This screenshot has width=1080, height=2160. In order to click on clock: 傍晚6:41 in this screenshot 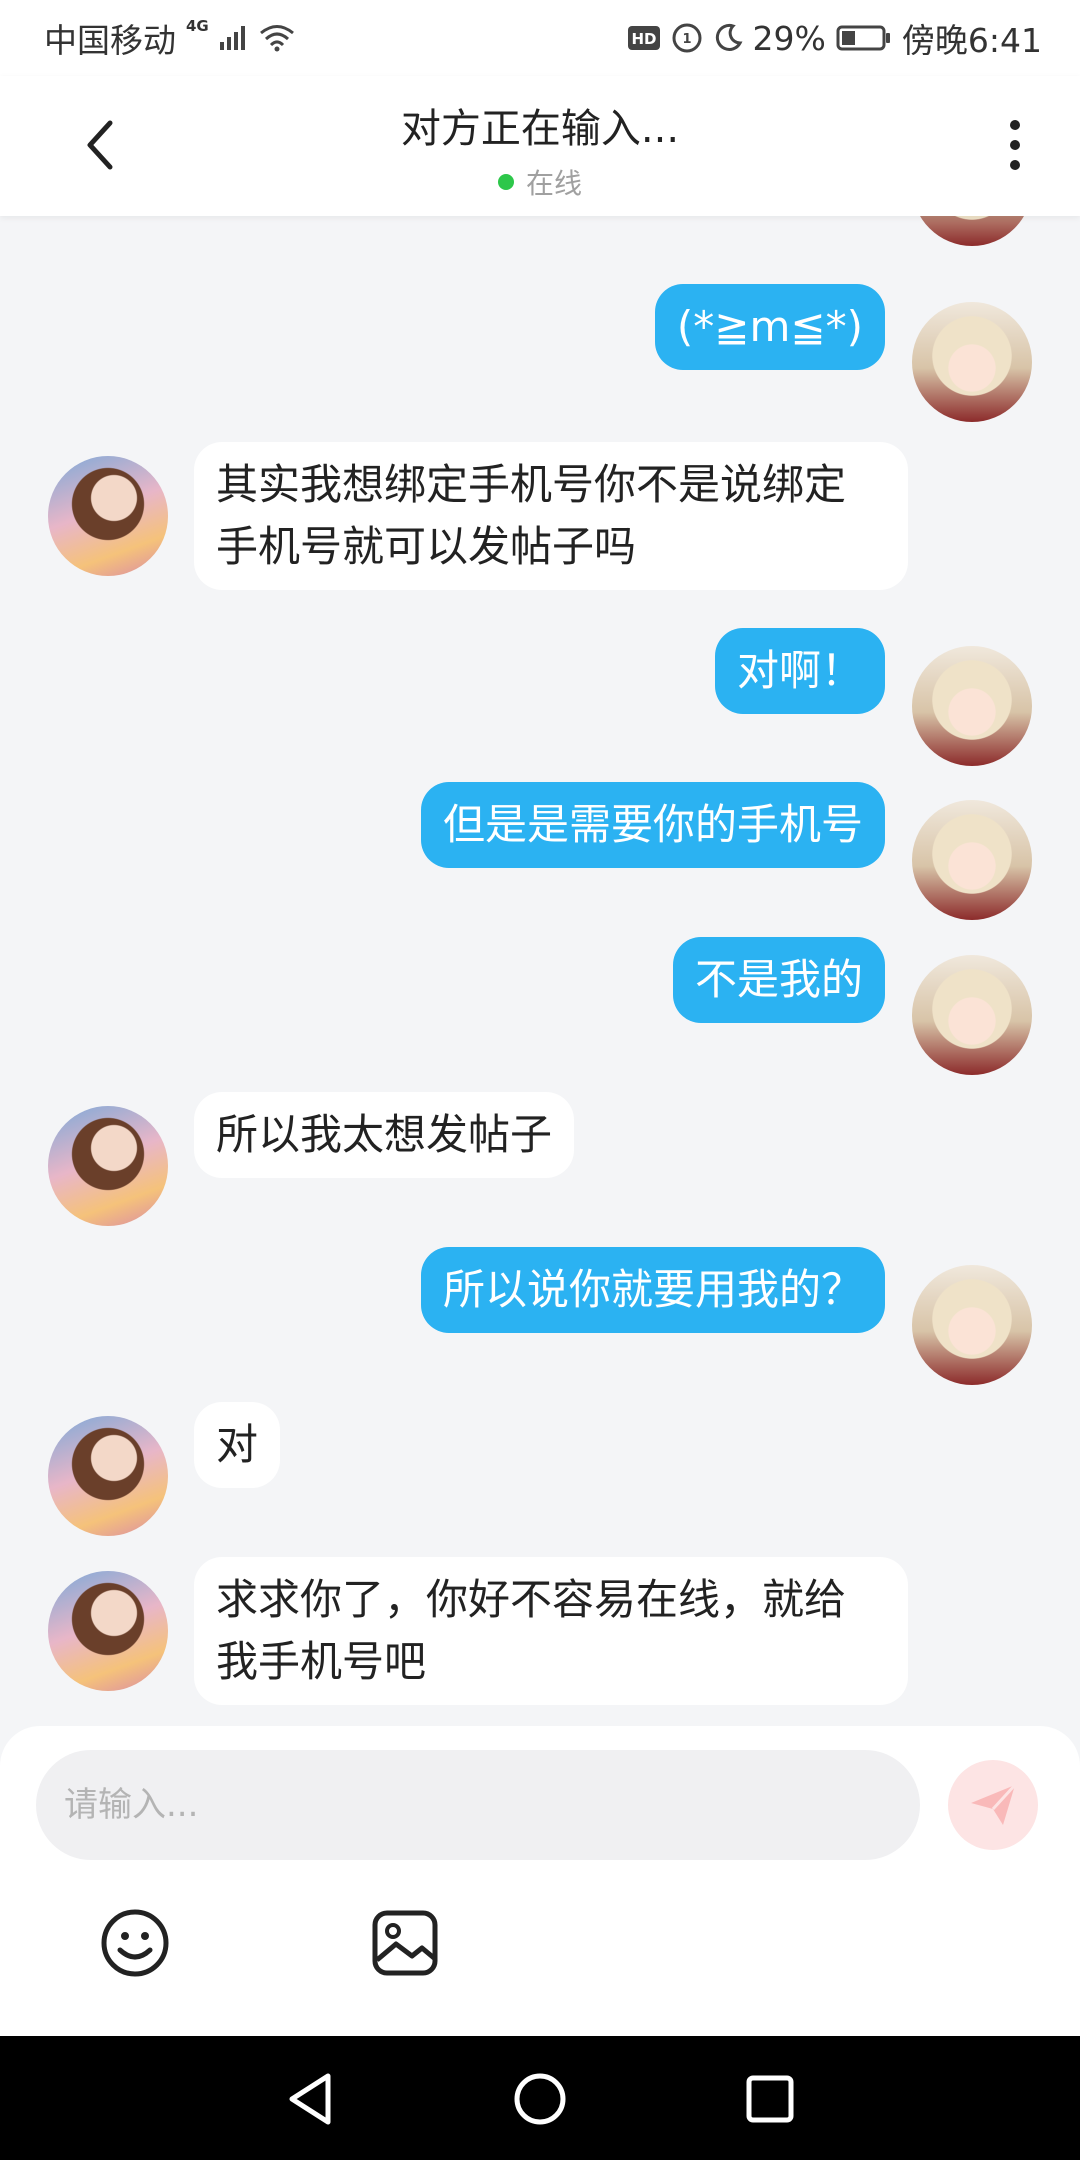, I will do `click(971, 40)`.